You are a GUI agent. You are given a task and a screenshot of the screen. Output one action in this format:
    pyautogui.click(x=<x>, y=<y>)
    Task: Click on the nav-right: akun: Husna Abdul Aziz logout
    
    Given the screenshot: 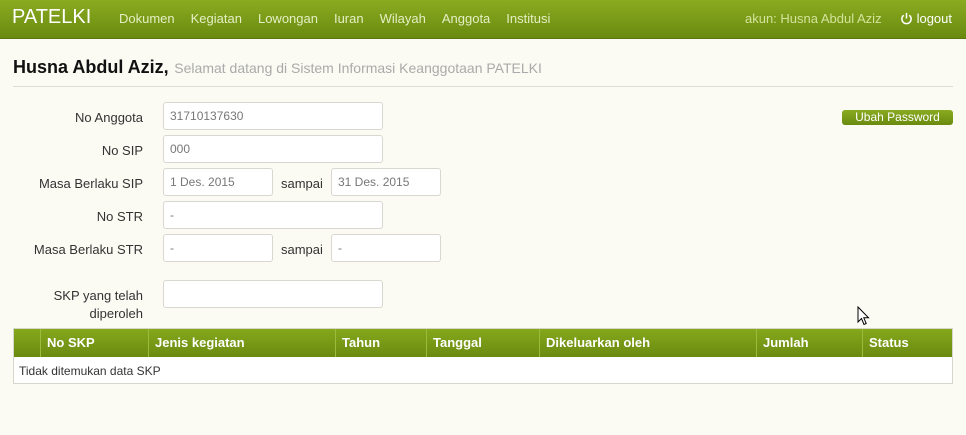 What is the action you would take?
    pyautogui.click(x=848, y=18)
    